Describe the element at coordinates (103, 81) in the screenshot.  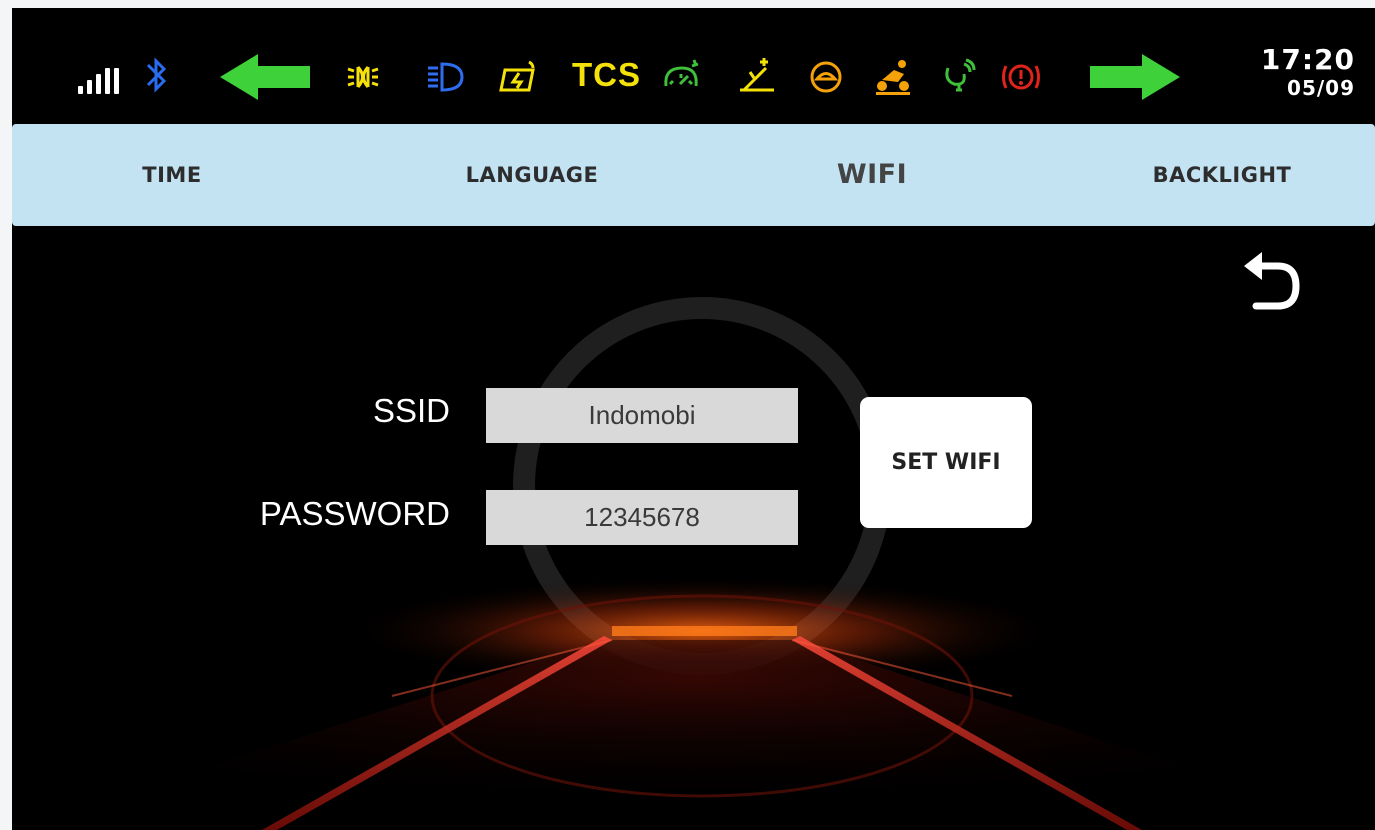
I see `signal-bars-icon` at that location.